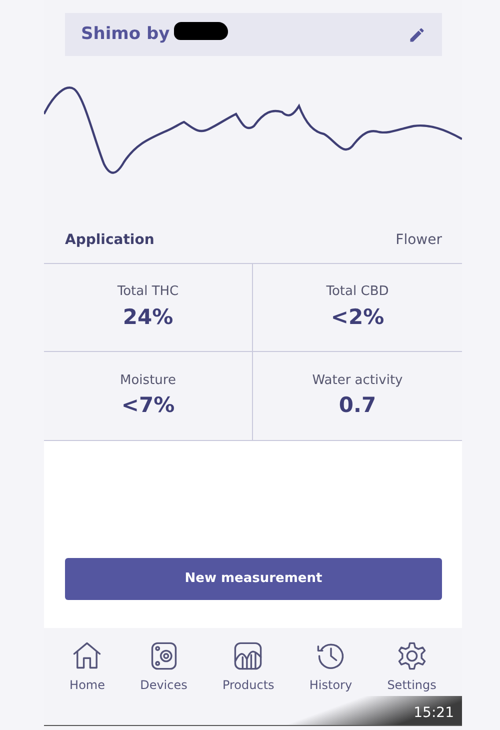 The image size is (500, 730). Describe the element at coordinates (148, 292) in the screenshot. I see `metric-label: Total THC` at that location.